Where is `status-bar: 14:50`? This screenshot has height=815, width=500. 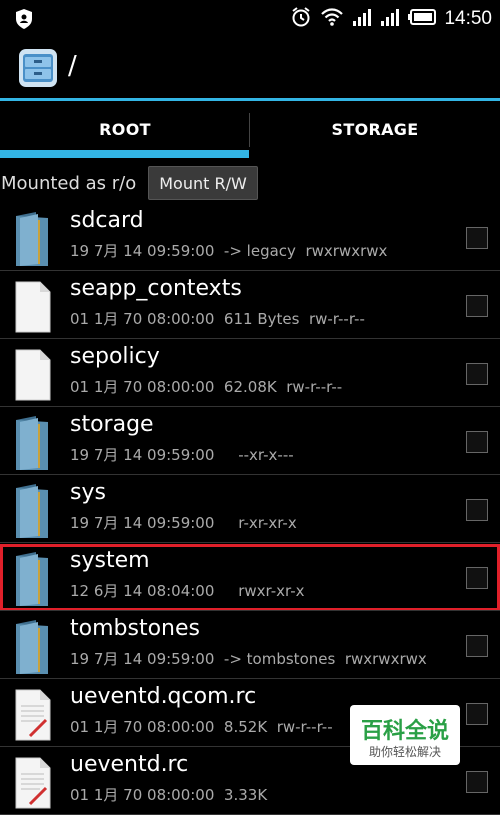
status-bar: 14:50 is located at coordinates (250, 18).